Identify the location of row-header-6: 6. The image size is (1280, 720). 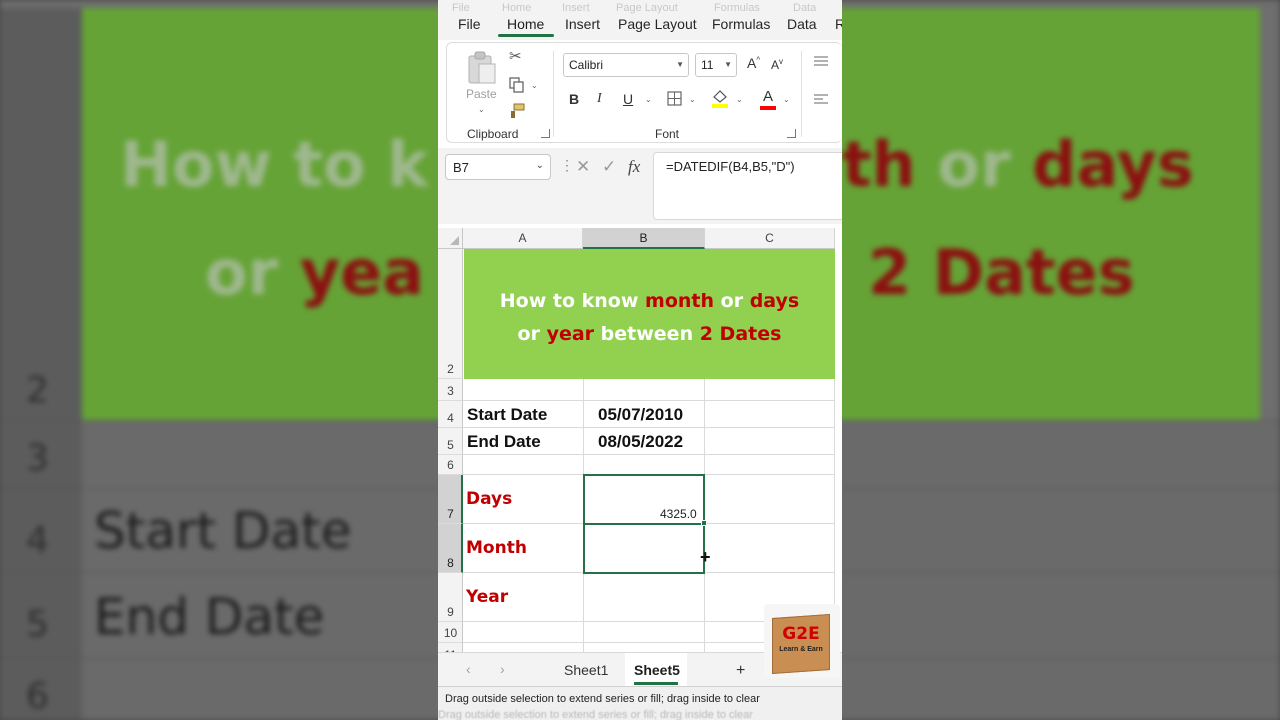
(450, 465).